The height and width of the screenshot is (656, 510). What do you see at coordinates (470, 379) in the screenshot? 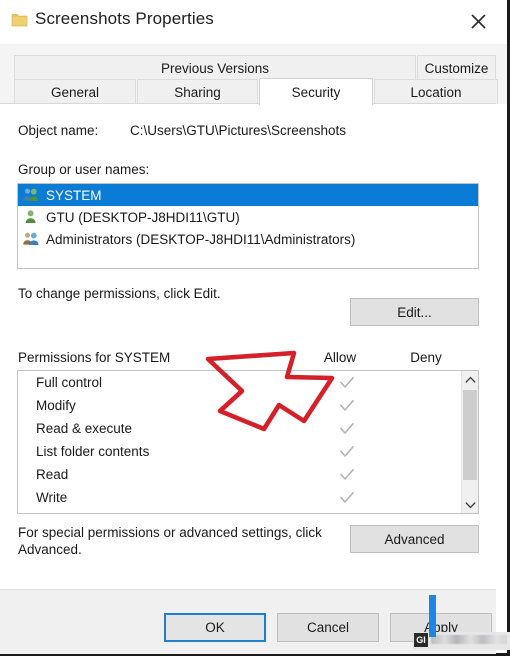
I see `chevron-up-icon` at bounding box center [470, 379].